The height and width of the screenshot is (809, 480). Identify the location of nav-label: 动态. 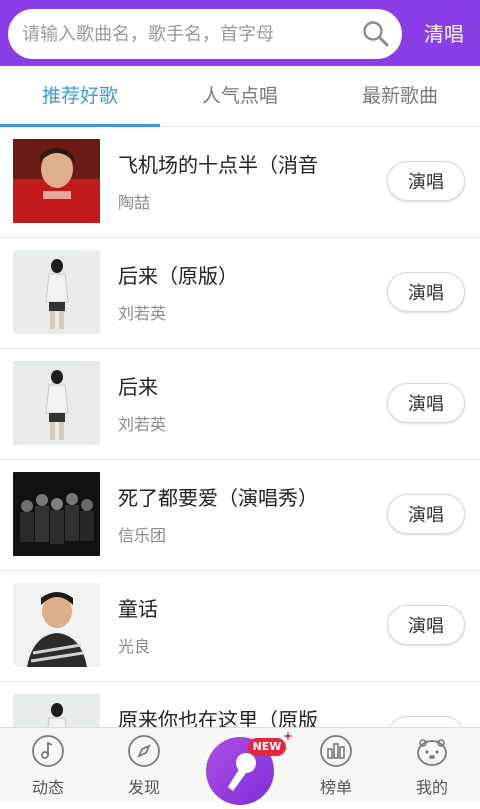
(47, 787).